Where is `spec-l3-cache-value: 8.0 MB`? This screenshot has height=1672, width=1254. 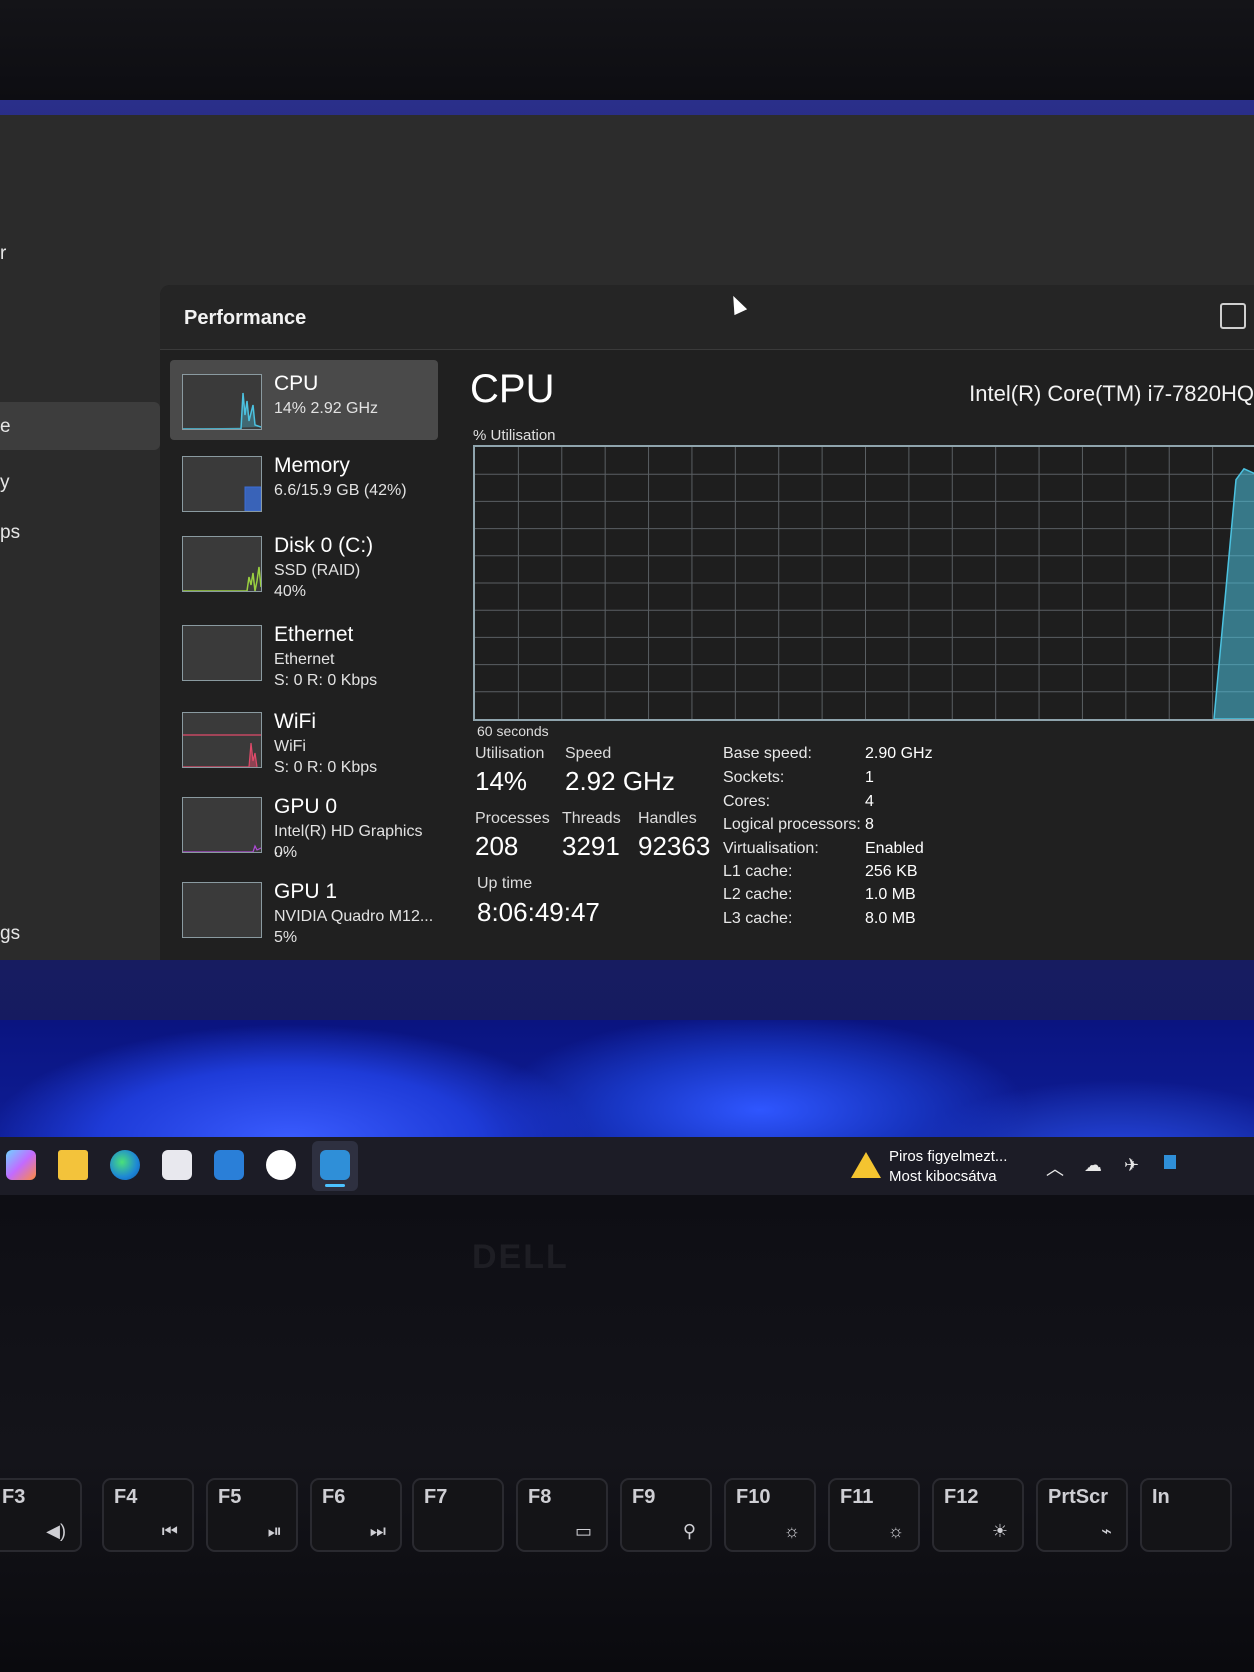 spec-l3-cache-value: 8.0 MB is located at coordinates (890, 918).